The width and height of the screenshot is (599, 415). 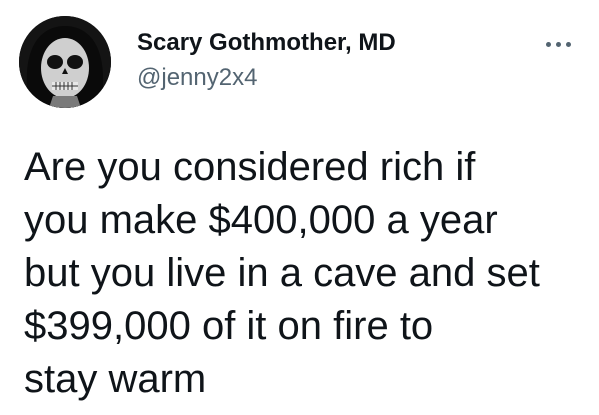 I want to click on skull-face-avatar-icon, so click(x=65, y=62).